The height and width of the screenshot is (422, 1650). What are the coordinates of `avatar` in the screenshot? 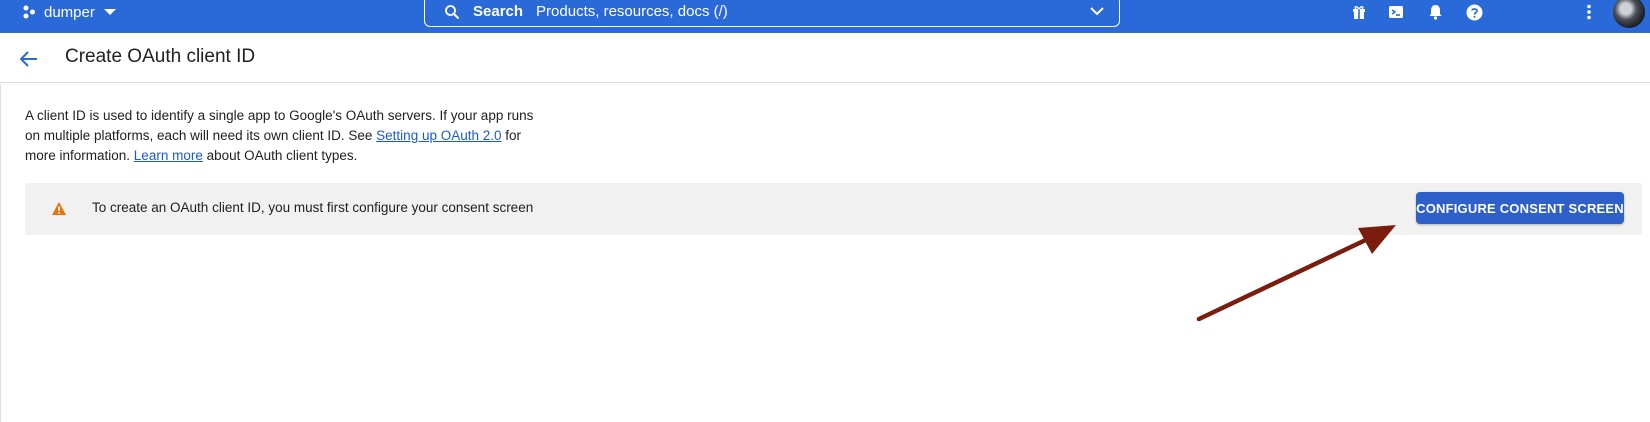 It's located at (1629, 14).